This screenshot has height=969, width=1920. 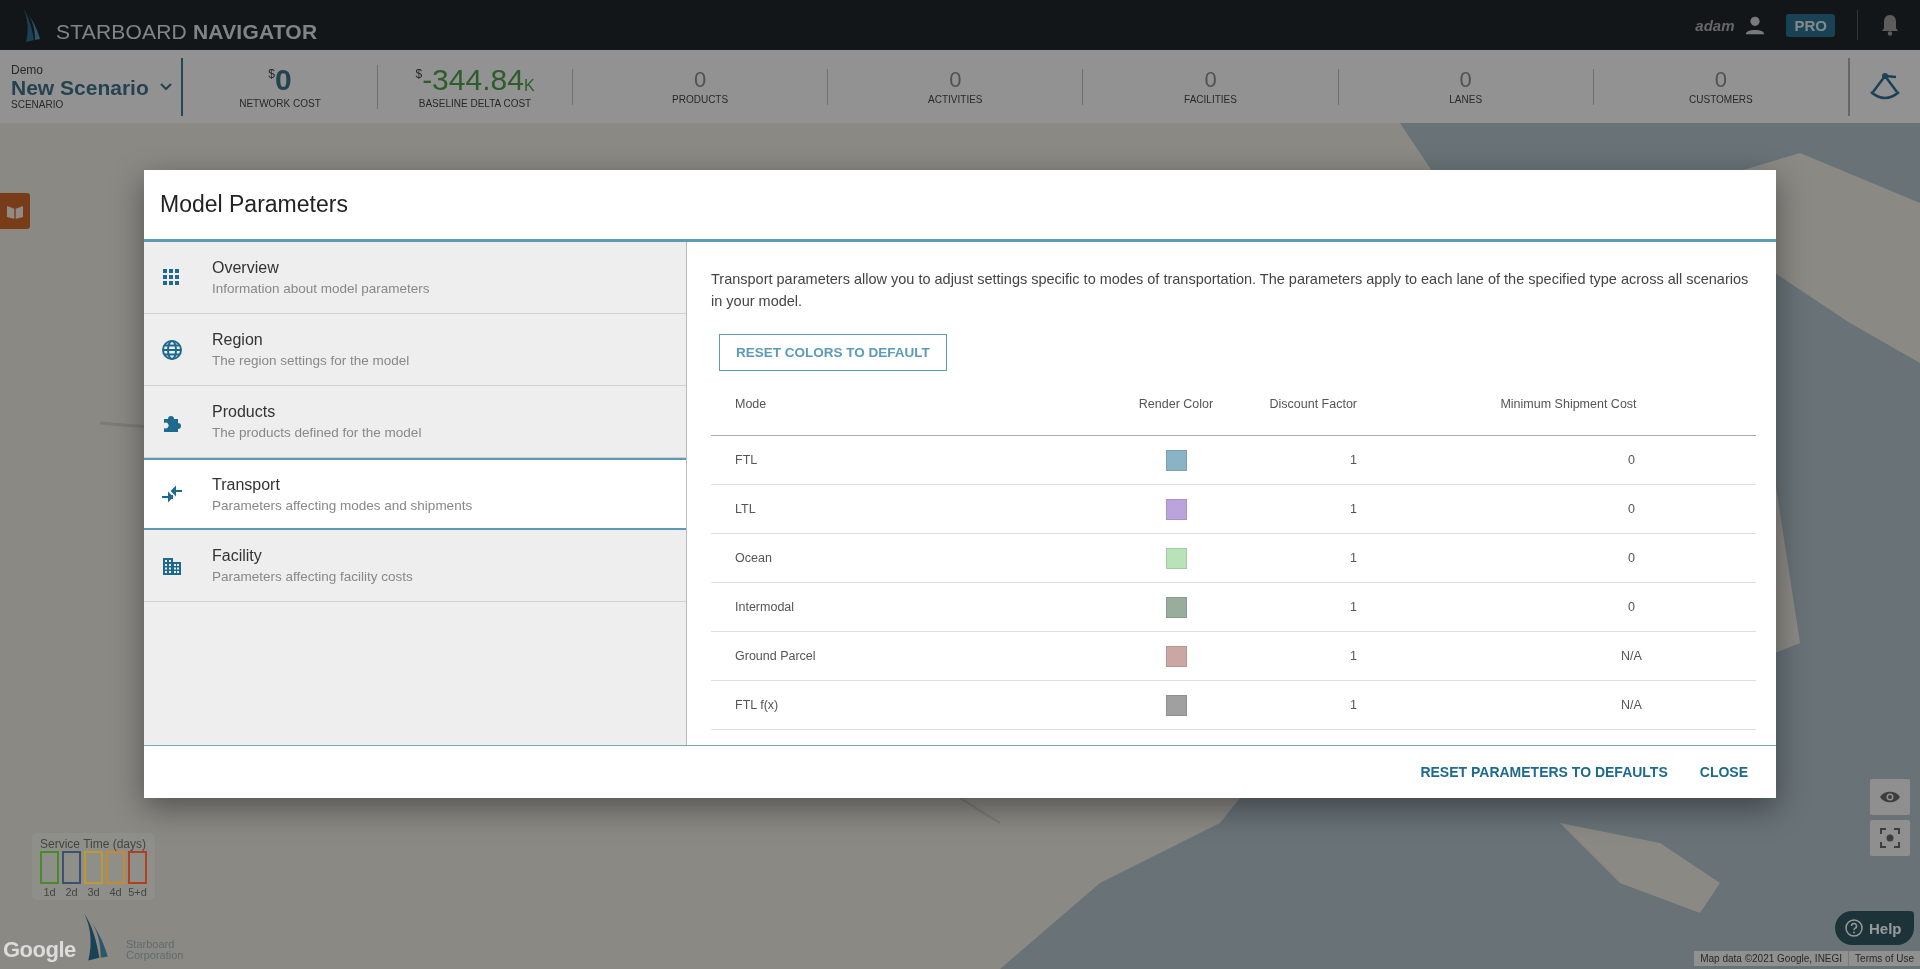 What do you see at coordinates (1466, 99) in the screenshot?
I see `stat-label: LANES` at bounding box center [1466, 99].